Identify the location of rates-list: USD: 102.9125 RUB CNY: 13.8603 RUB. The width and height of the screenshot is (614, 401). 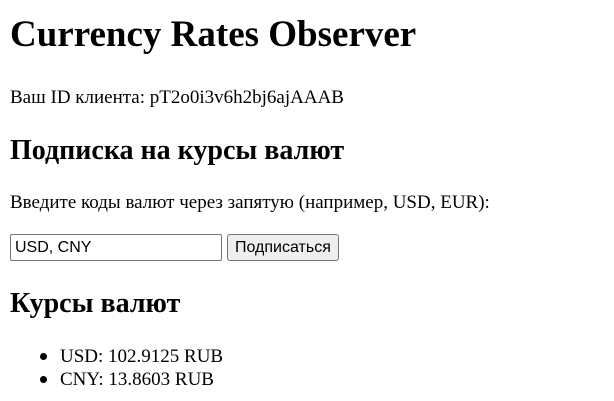
(116, 368).